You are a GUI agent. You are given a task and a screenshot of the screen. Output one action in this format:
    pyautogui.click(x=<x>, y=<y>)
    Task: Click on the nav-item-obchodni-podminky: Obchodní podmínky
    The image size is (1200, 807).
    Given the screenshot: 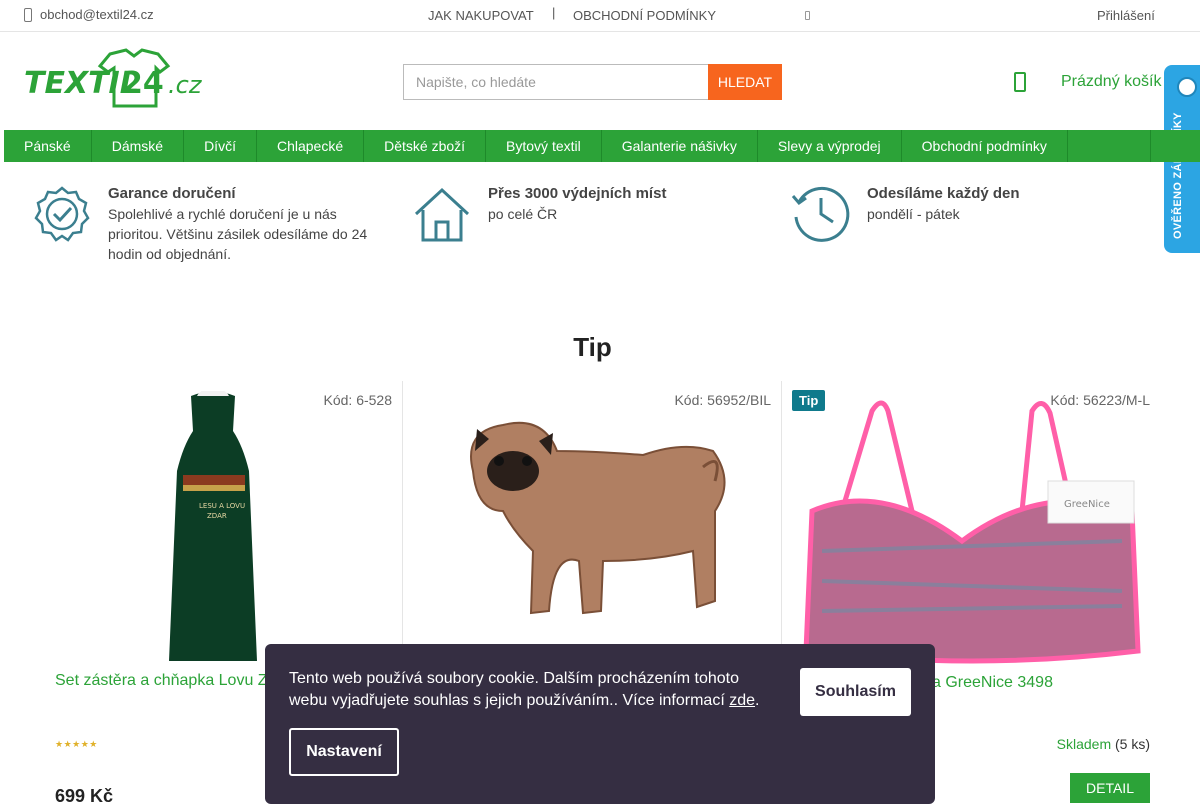 What is the action you would take?
    pyautogui.click(x=985, y=146)
    